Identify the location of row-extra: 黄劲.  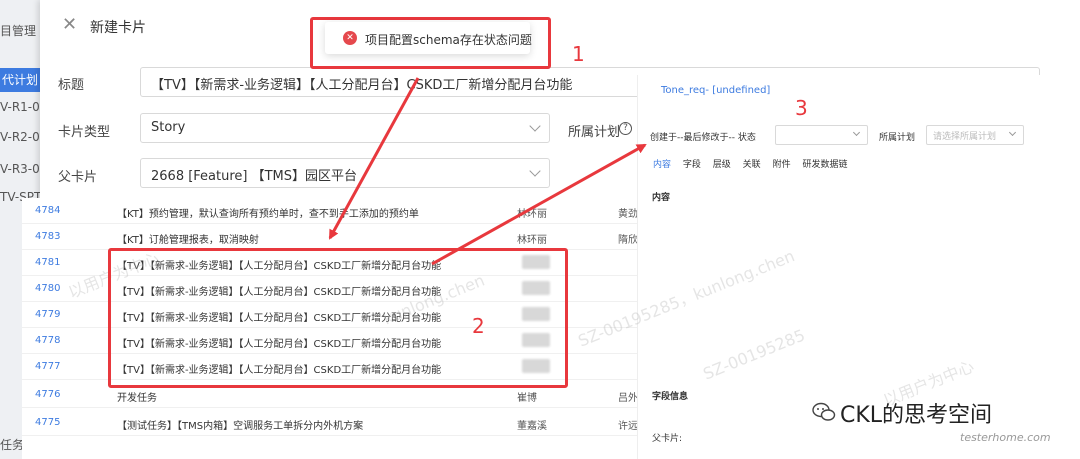
(628, 214).